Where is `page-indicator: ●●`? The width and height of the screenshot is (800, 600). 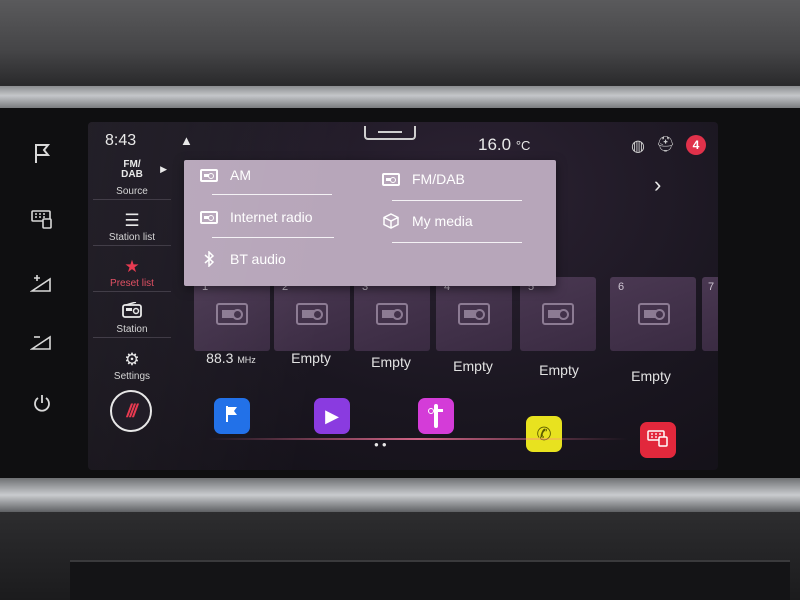 page-indicator: ●● is located at coordinates (382, 444).